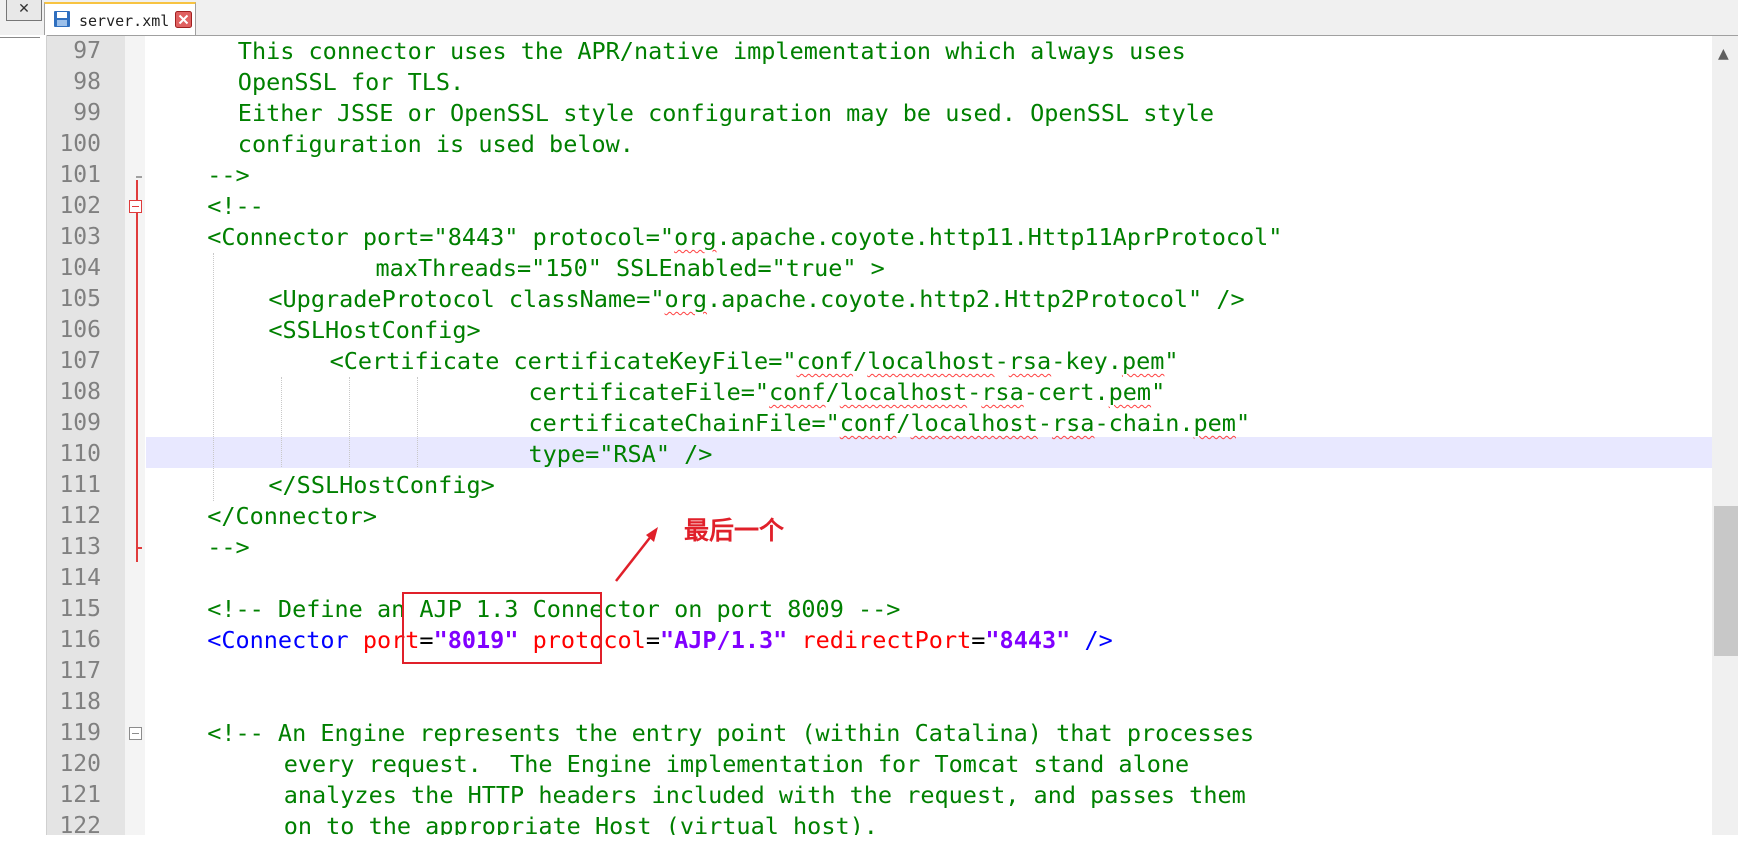 This screenshot has height=842, width=1738. I want to click on line-number: 110, so click(80, 454).